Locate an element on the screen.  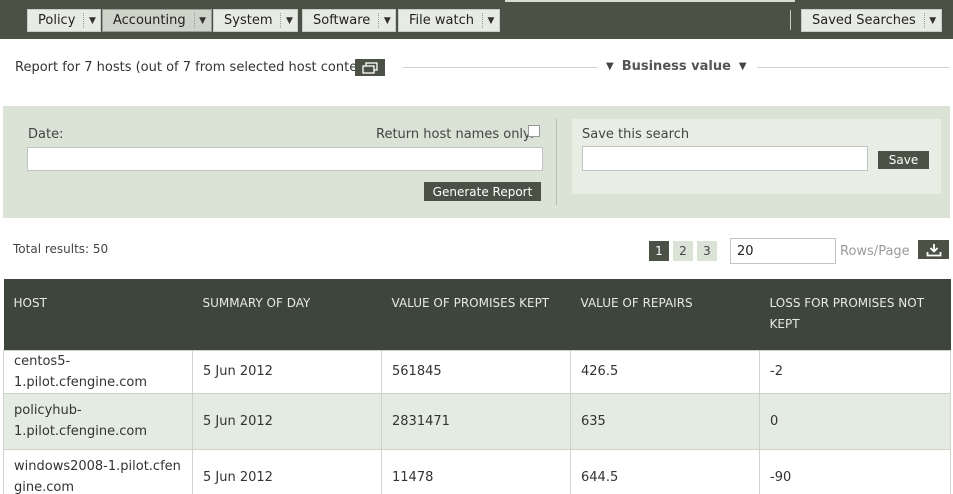
nav-system-menu: System ▼ is located at coordinates (256, 20).